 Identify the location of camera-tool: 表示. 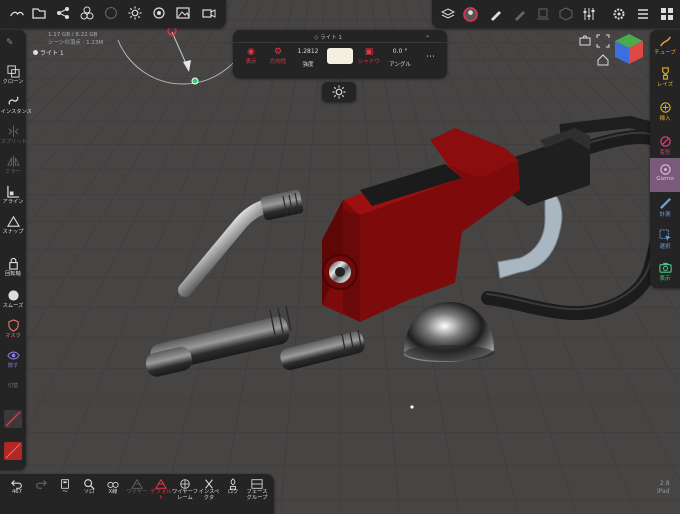
(665, 271).